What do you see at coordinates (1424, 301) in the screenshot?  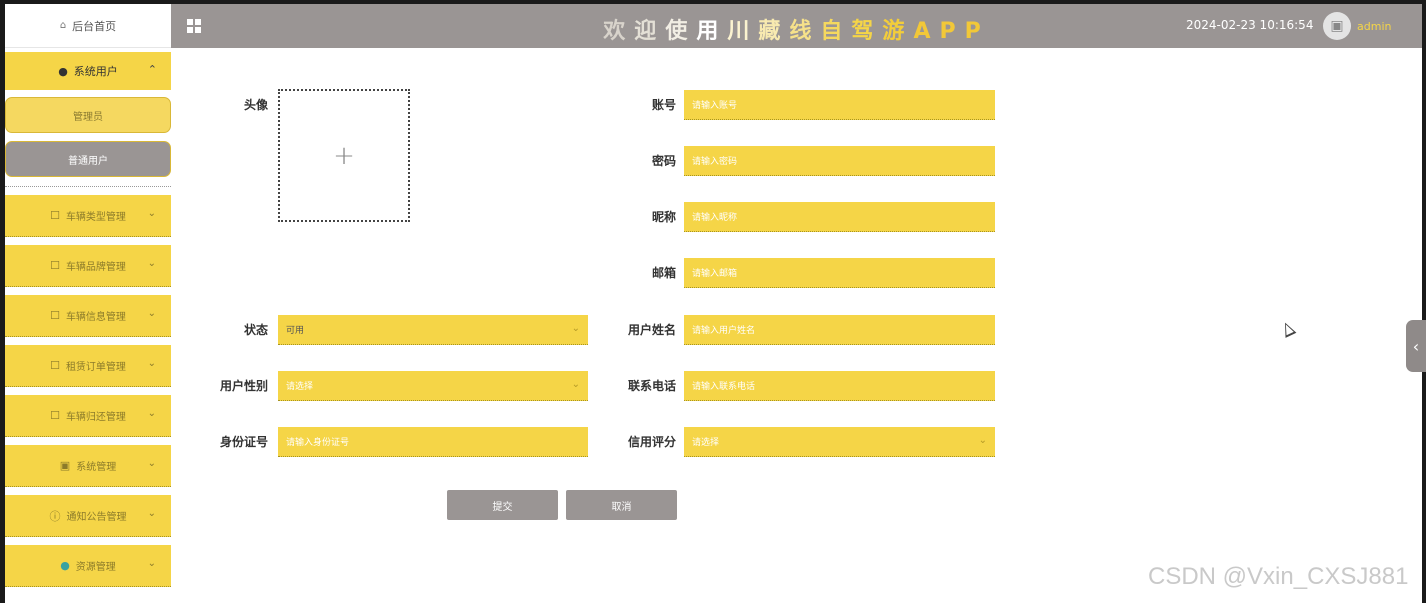 I see `frame-border-right` at bounding box center [1424, 301].